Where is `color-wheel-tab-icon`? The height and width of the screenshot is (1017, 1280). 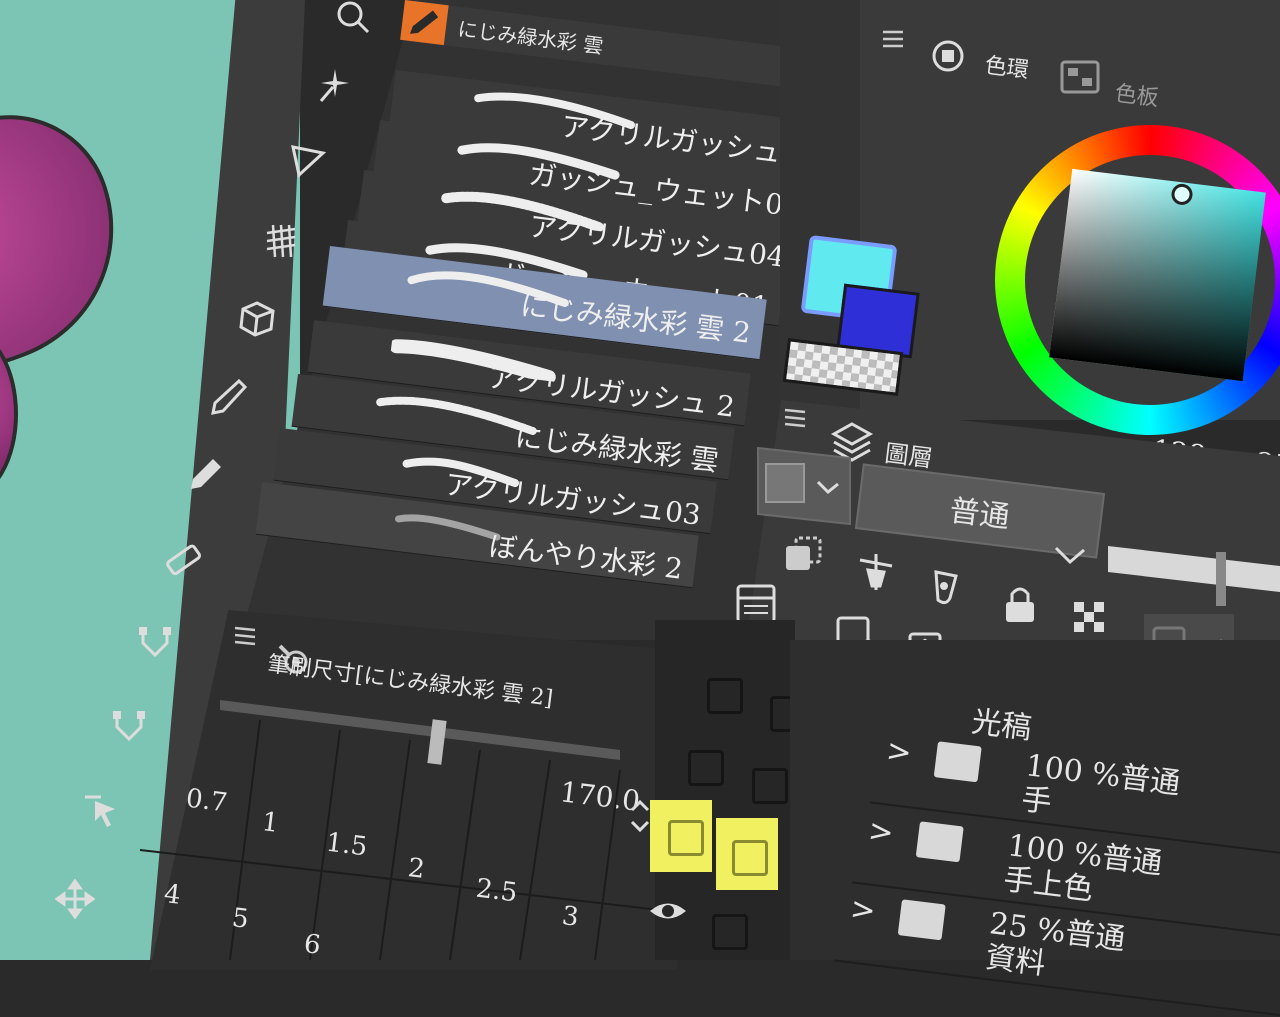
color-wheel-tab-icon is located at coordinates (948, 56).